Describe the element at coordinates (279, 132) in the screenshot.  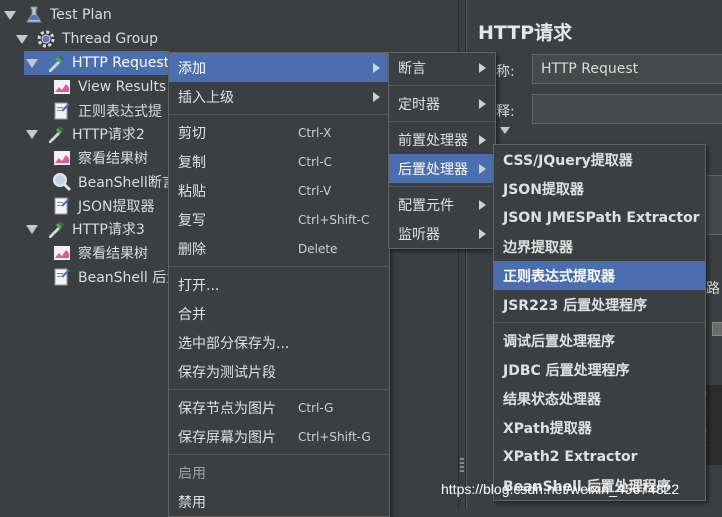
I see `menu-item-cut: 剪切 Ctrl-X` at that location.